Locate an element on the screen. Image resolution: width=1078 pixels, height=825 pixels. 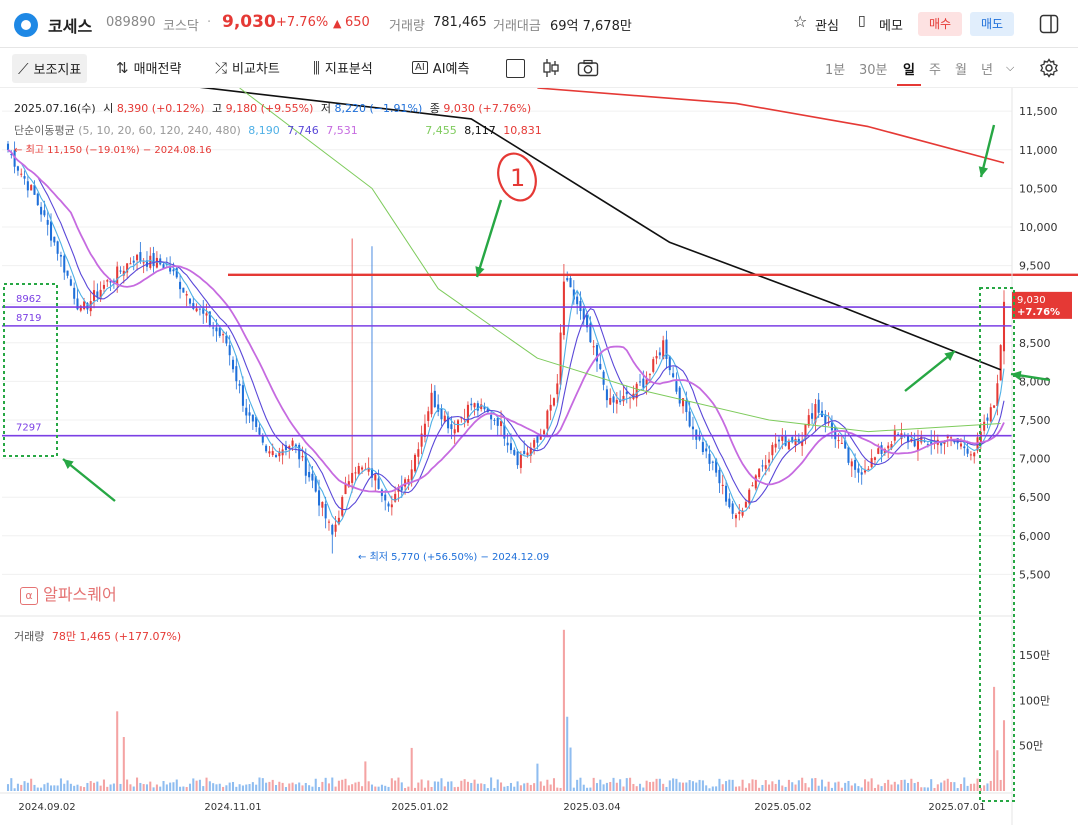
indicators-button: ⟋ 보조지표 is located at coordinates (50, 68).